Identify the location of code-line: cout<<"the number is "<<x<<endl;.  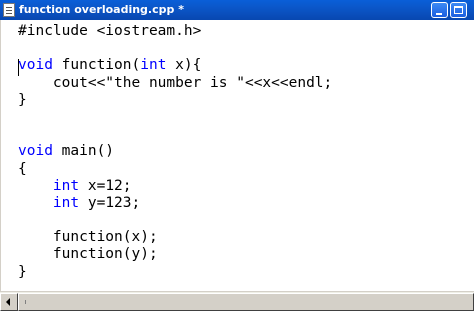
(175, 83).